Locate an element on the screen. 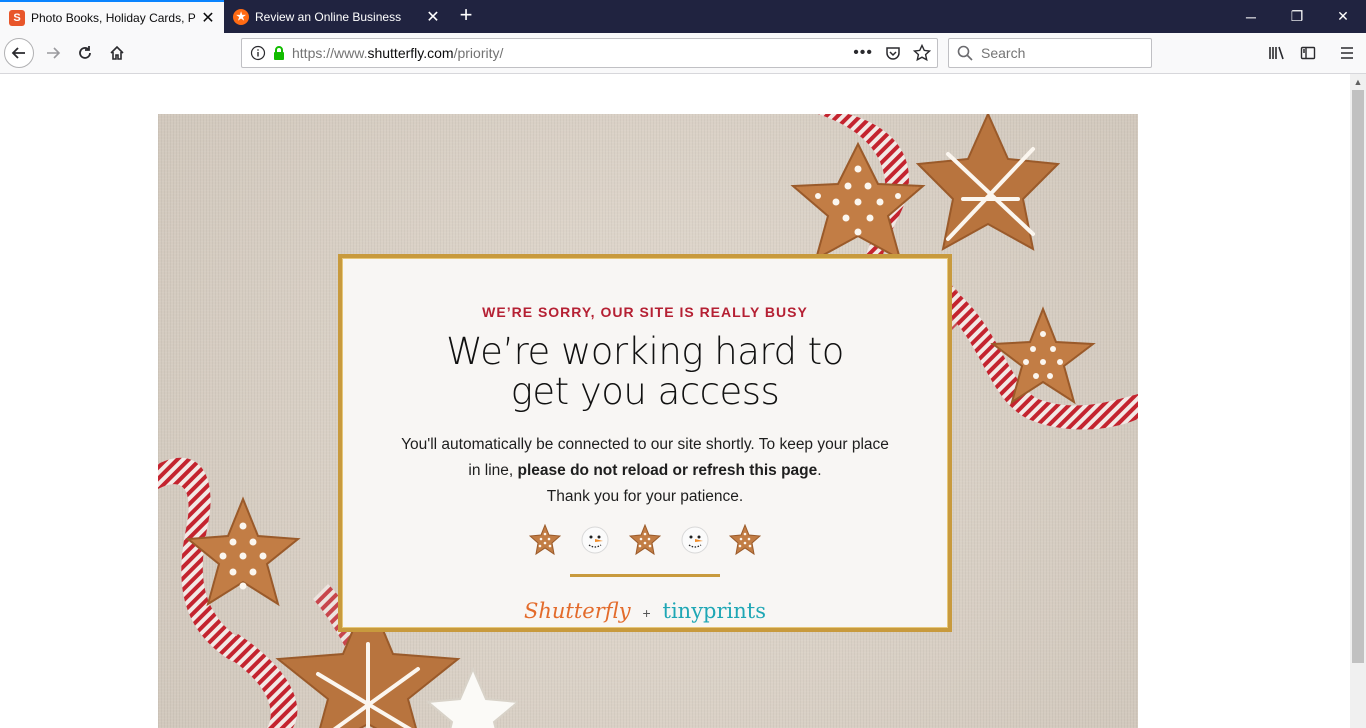 Image resolution: width=1366 pixels, height=728 pixels. tab-shutterfly: S Photo Books, Holiday Cards, Ph ✕ is located at coordinates (112, 16).